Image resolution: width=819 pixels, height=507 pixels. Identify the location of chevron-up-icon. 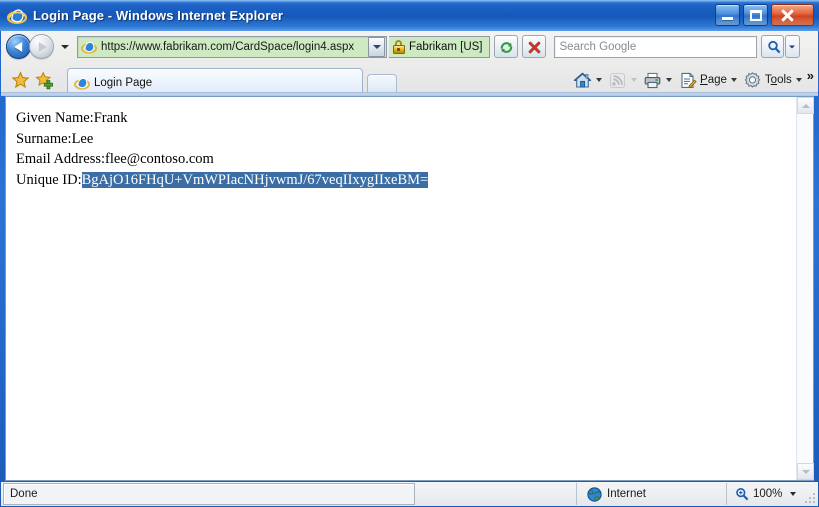
(805, 105).